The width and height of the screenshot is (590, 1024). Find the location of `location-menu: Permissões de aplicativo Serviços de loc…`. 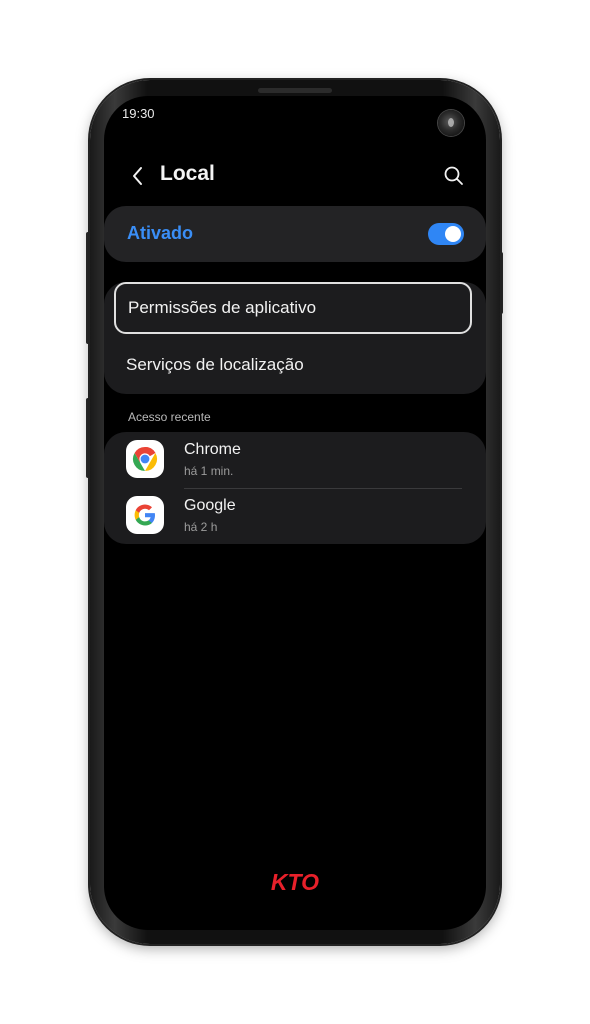

location-menu: Permissões de aplicativo Serviços de loc… is located at coordinates (295, 338).